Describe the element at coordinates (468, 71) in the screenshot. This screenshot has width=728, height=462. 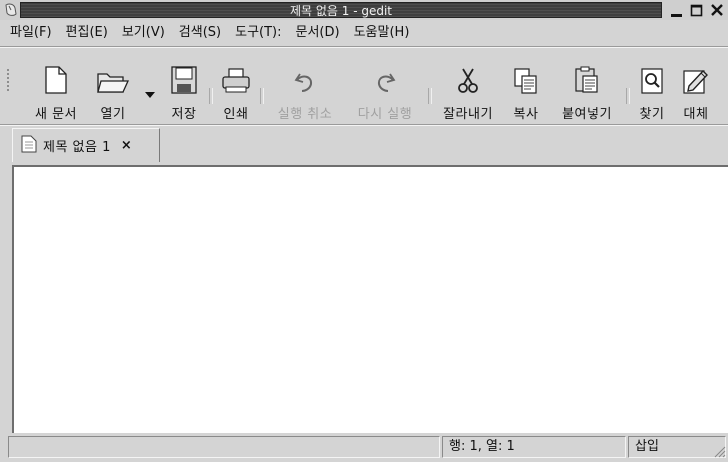
I see `cut-scissors-icon` at that location.